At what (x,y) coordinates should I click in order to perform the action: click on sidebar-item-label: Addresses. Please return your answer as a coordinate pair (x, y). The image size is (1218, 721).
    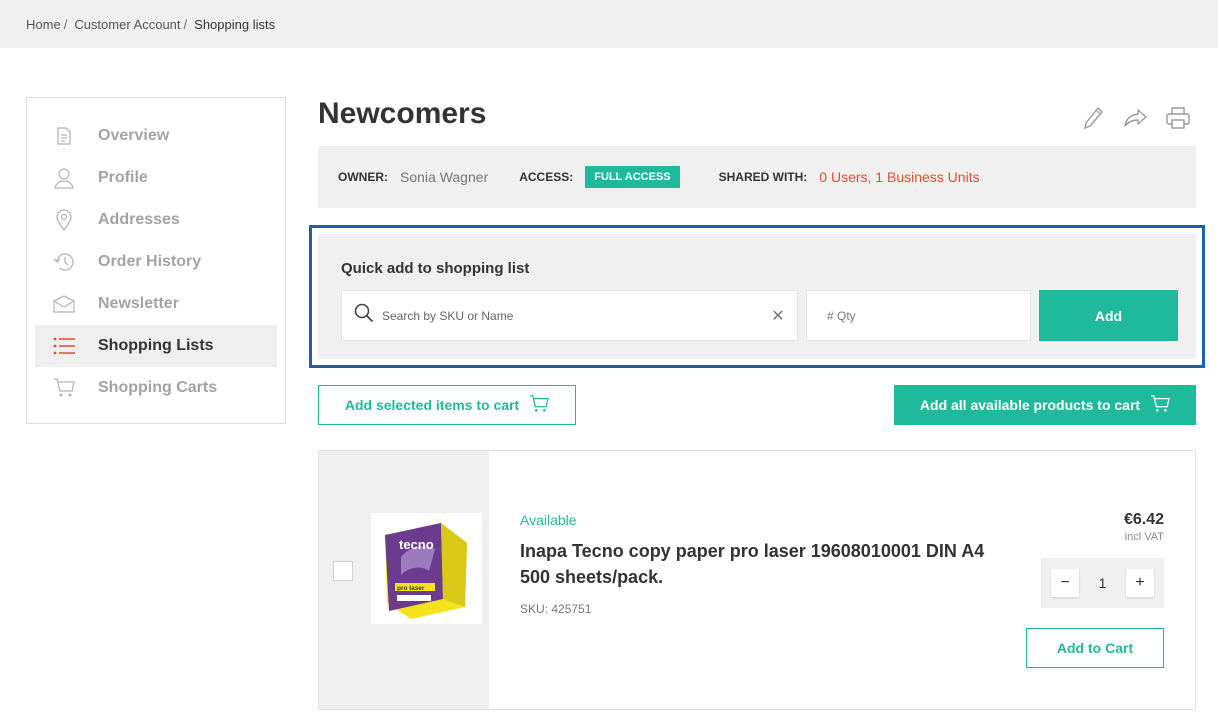
    Looking at the image, I should click on (139, 219).